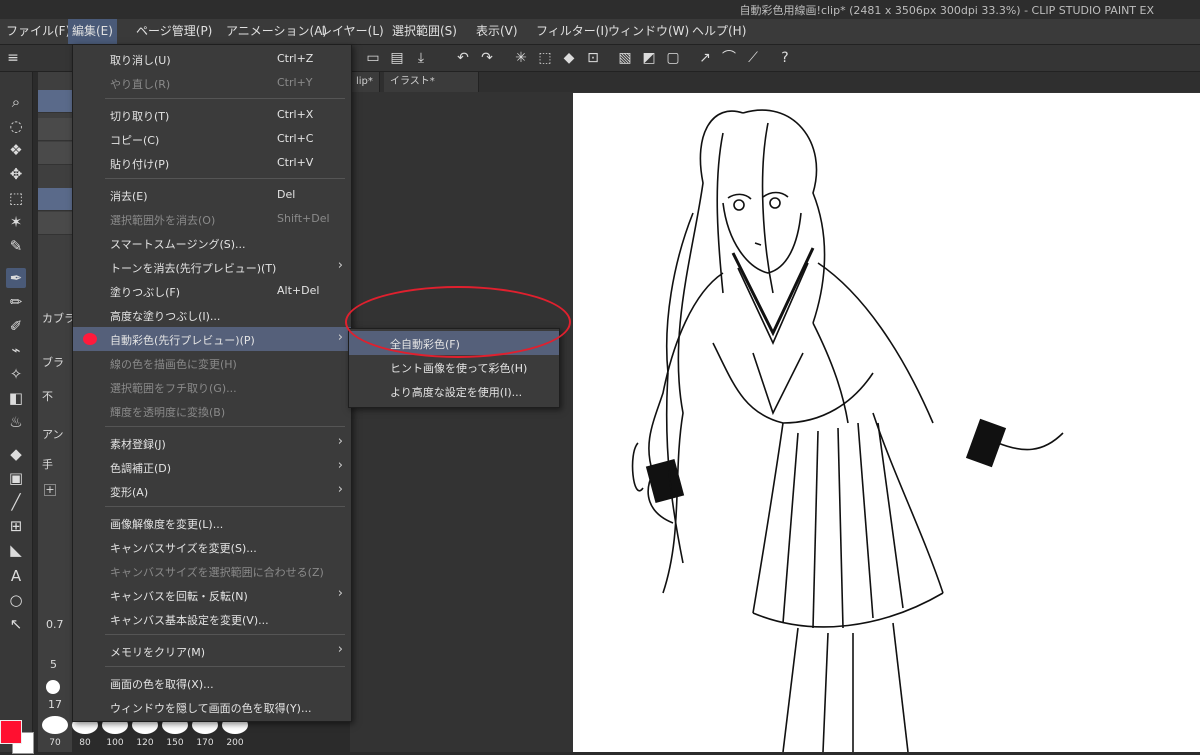 This screenshot has height=755, width=1200. What do you see at coordinates (625, 58) in the screenshot?
I see `deselect-icon: ▧` at bounding box center [625, 58].